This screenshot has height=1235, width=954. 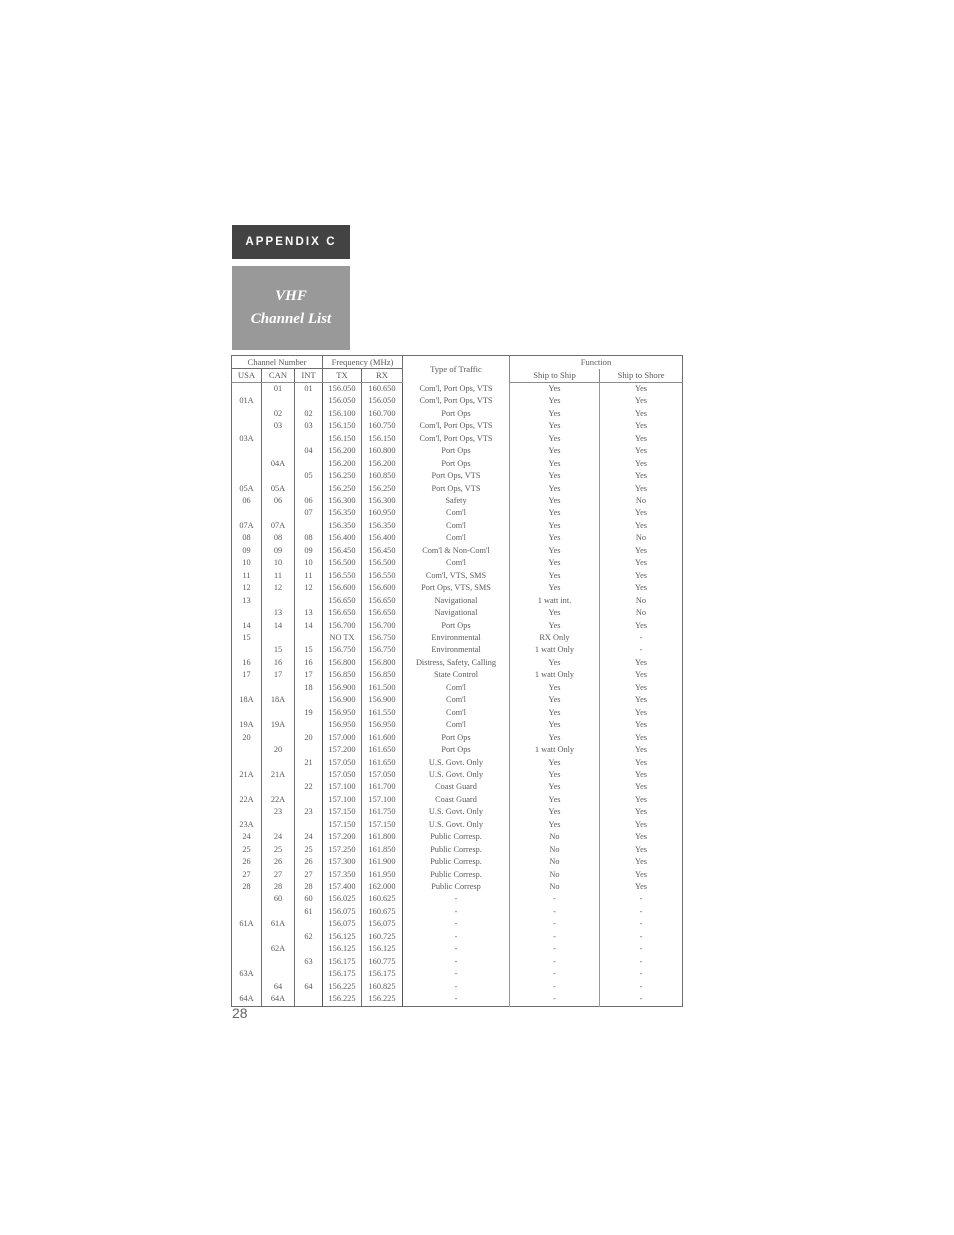 I want to click on cell-rx: 156.850, so click(x=382, y=675).